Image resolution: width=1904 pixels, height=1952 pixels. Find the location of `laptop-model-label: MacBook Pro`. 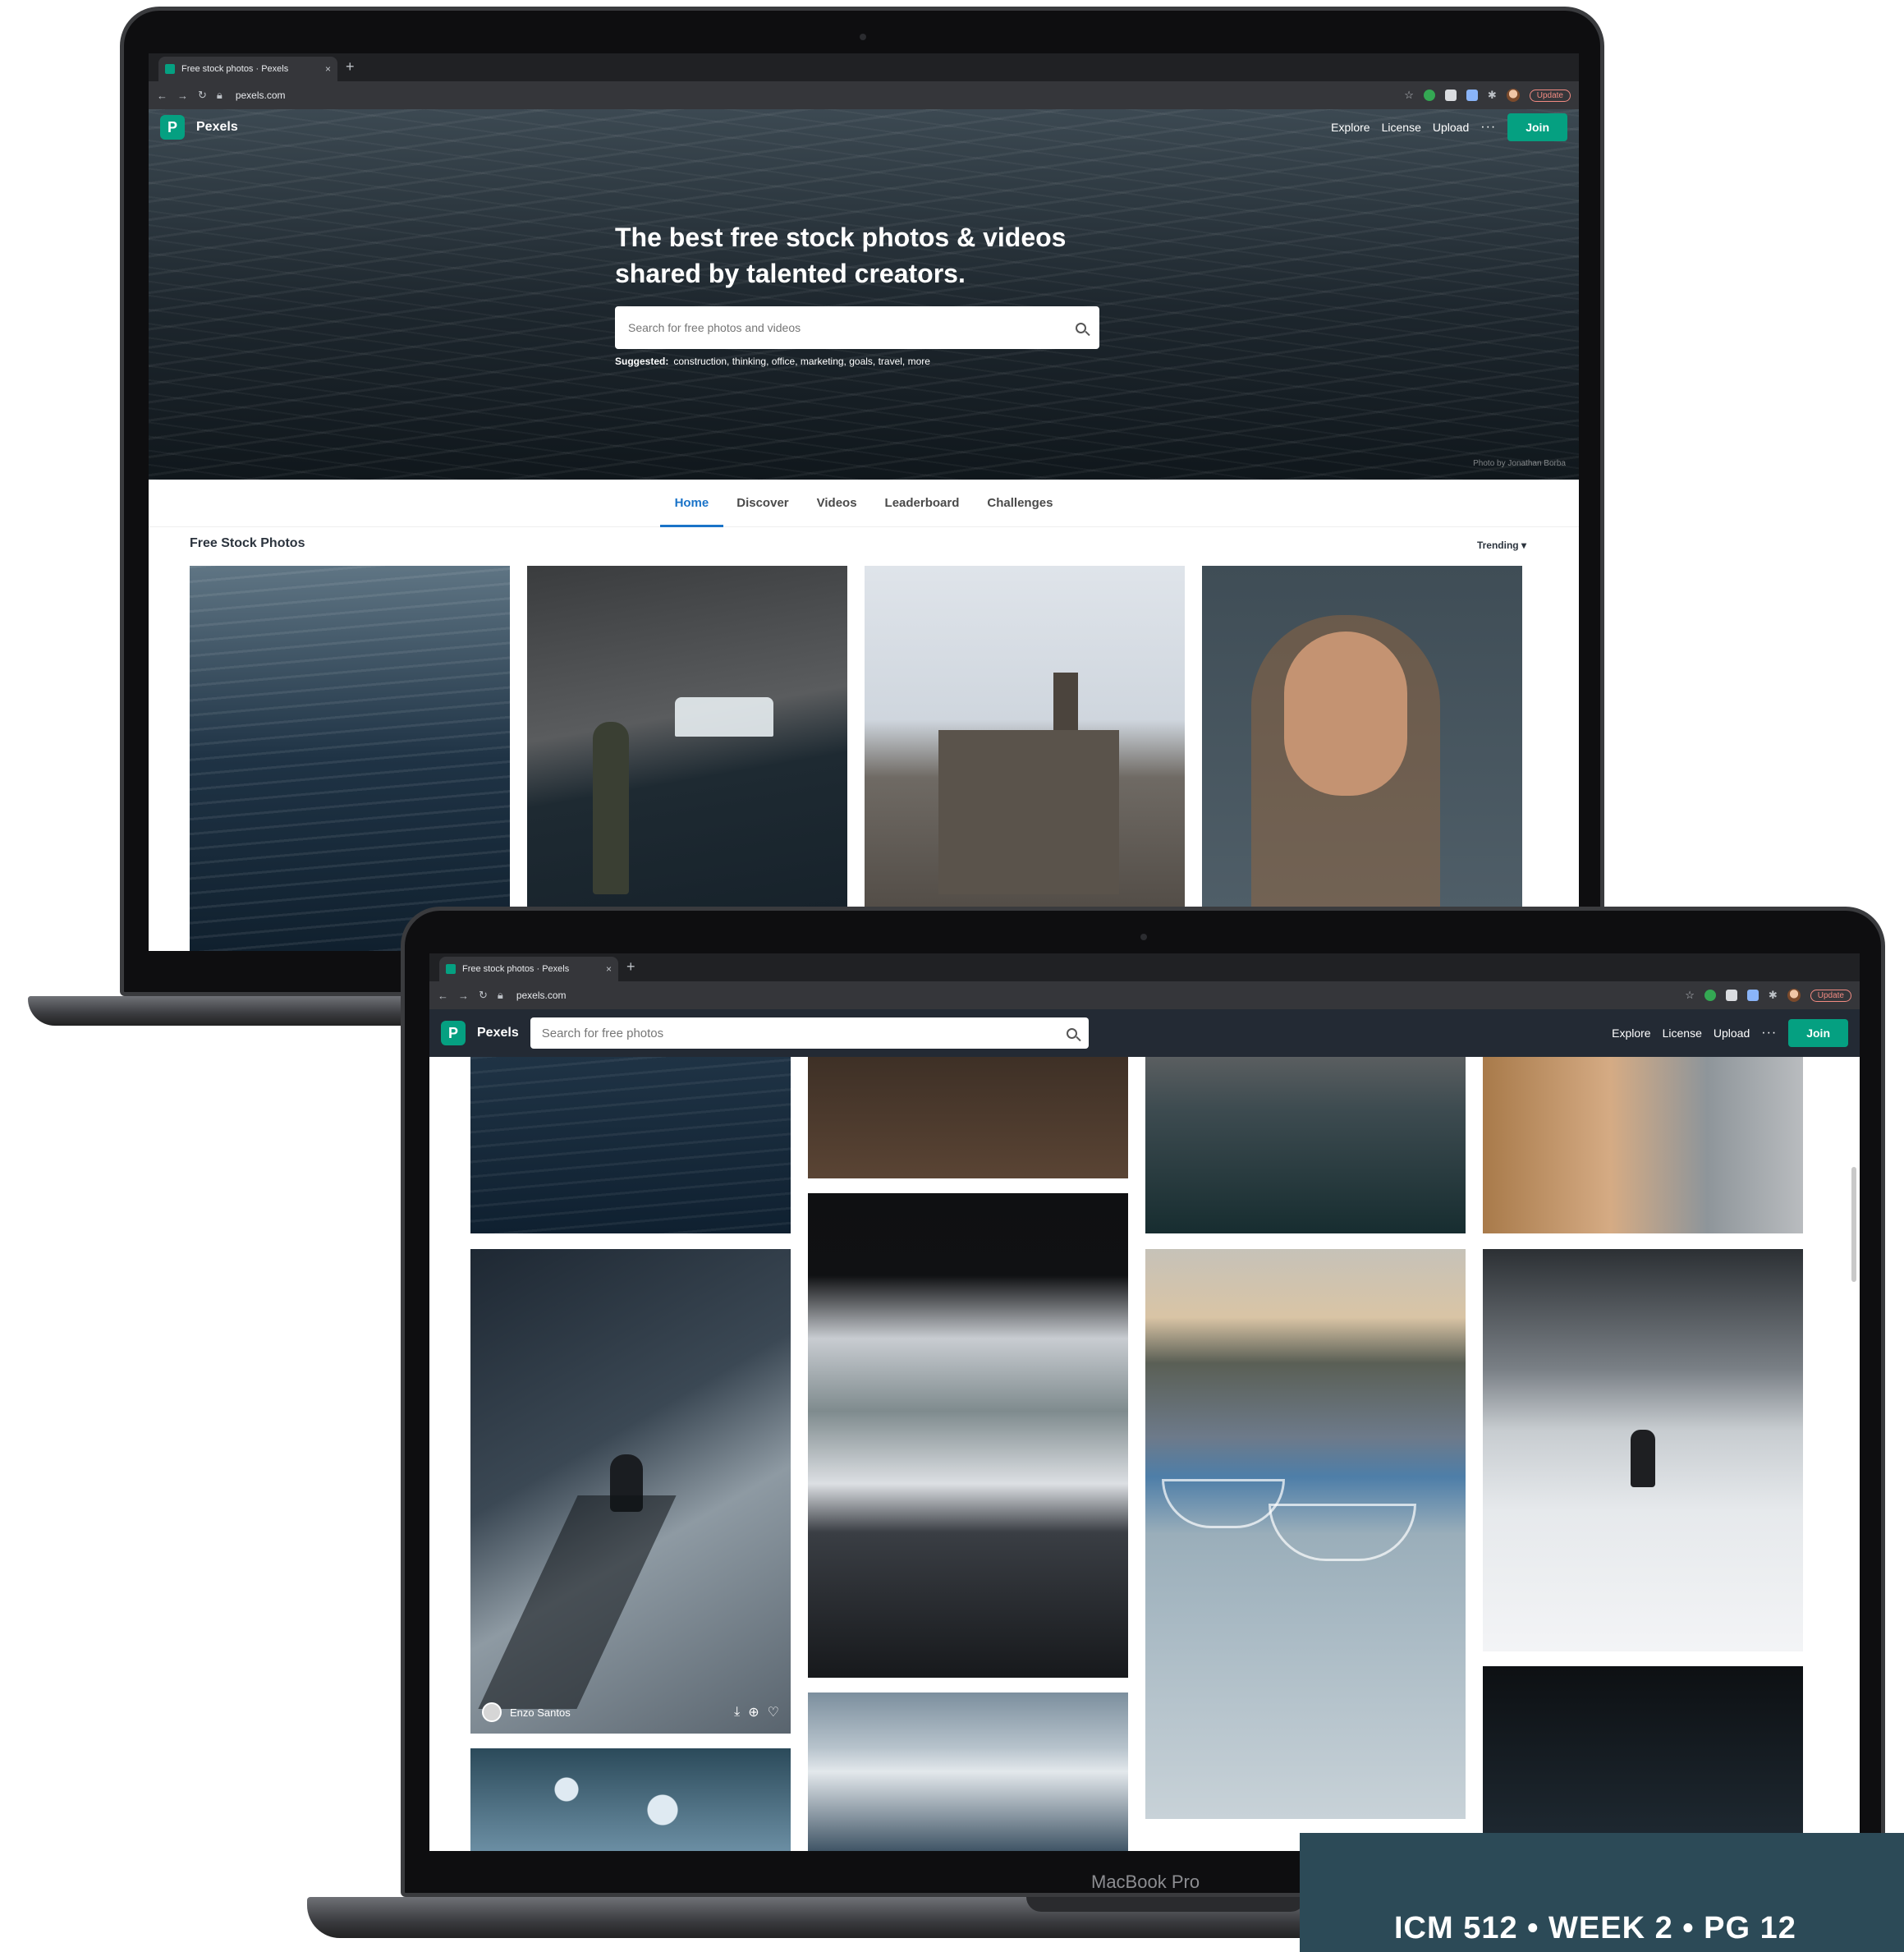

laptop-model-label: MacBook Pro is located at coordinates (1145, 1882).